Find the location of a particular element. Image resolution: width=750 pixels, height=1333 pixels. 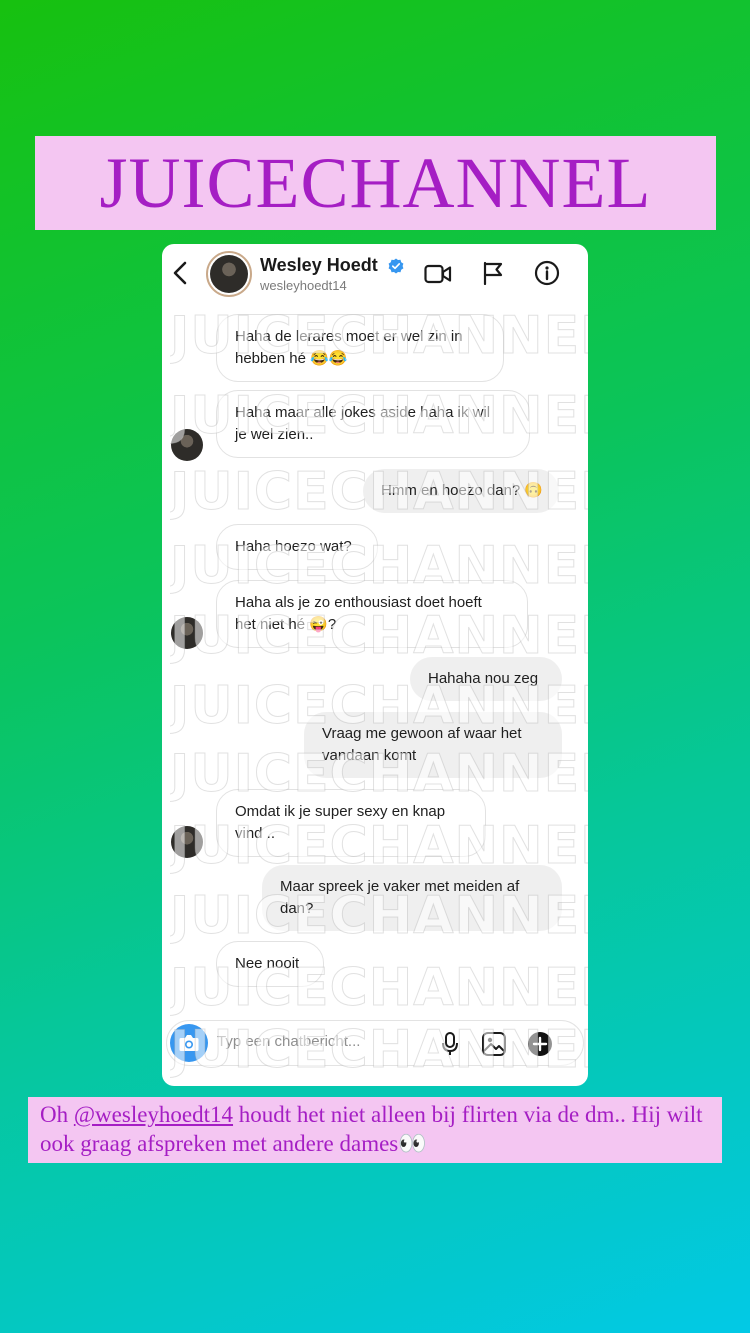

verified-badge-icon is located at coordinates (396, 266).